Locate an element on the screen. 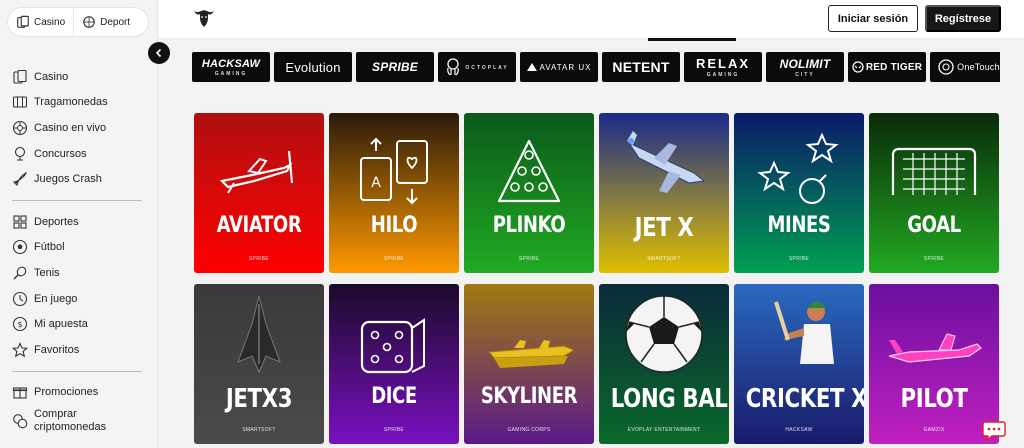  game-card-hilo: A HILO SPRIBE is located at coordinates (394, 193).